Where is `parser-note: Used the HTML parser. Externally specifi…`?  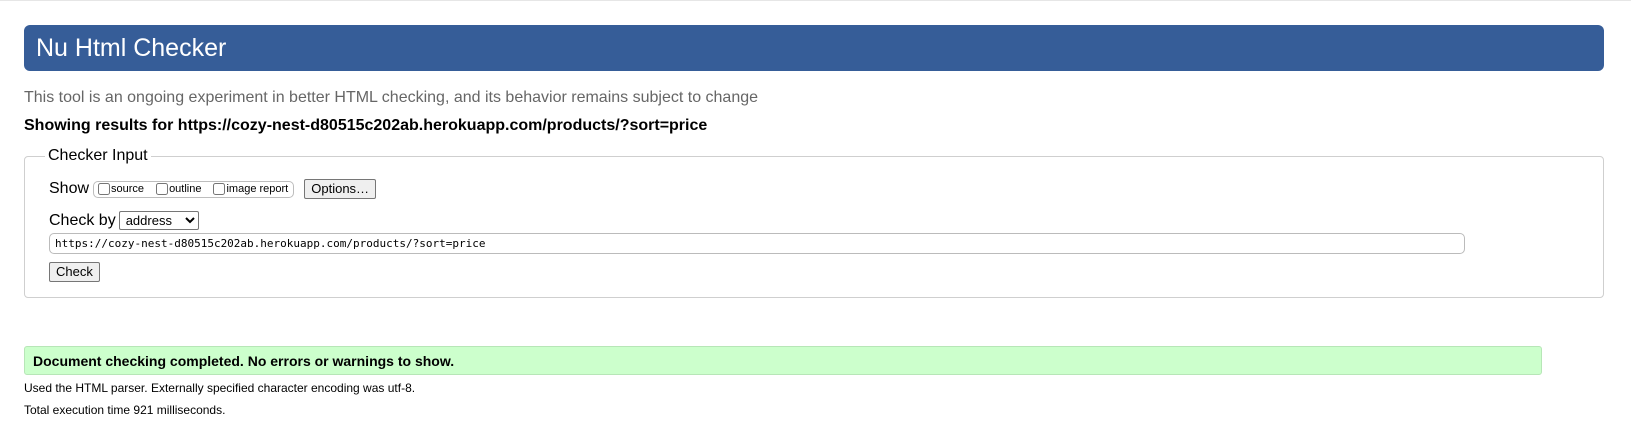
parser-note: Used the HTML parser. Externally specifi… is located at coordinates (220, 388).